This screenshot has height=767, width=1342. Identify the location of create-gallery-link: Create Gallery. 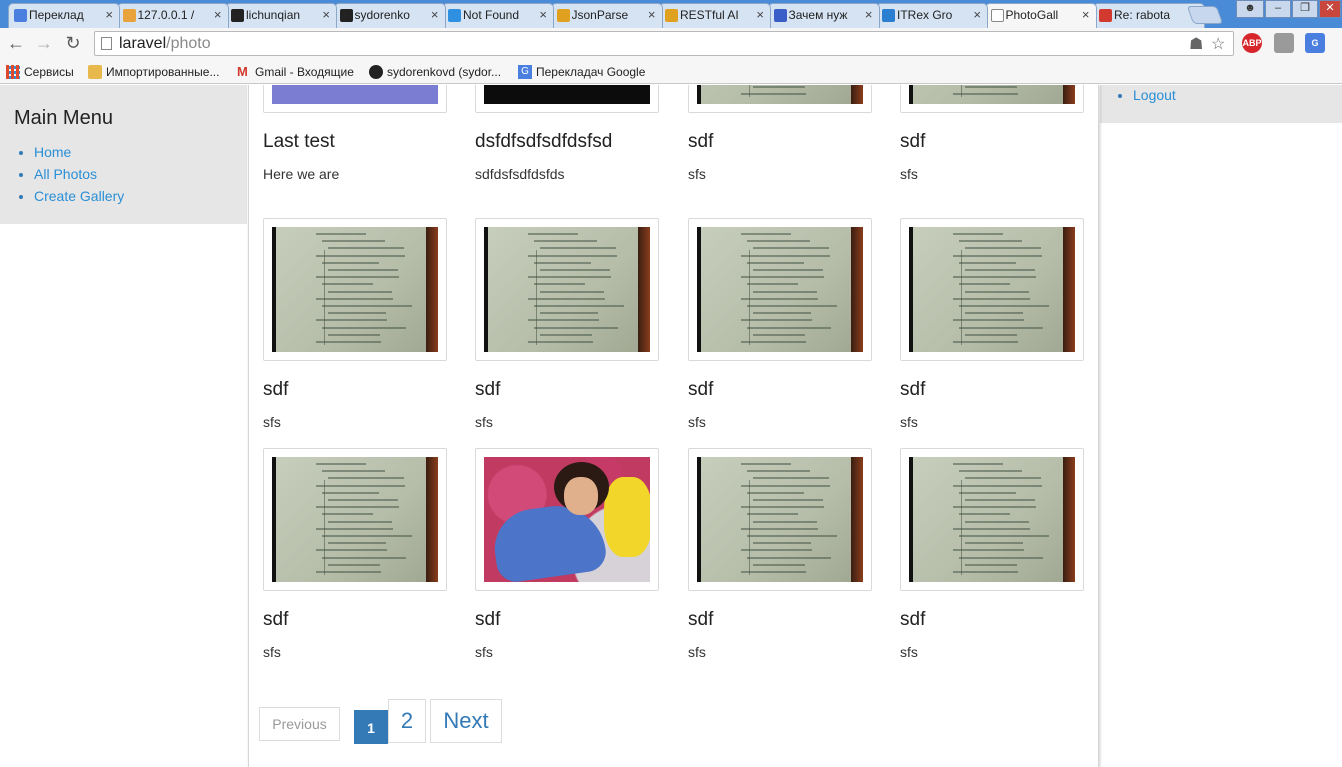
(79, 196).